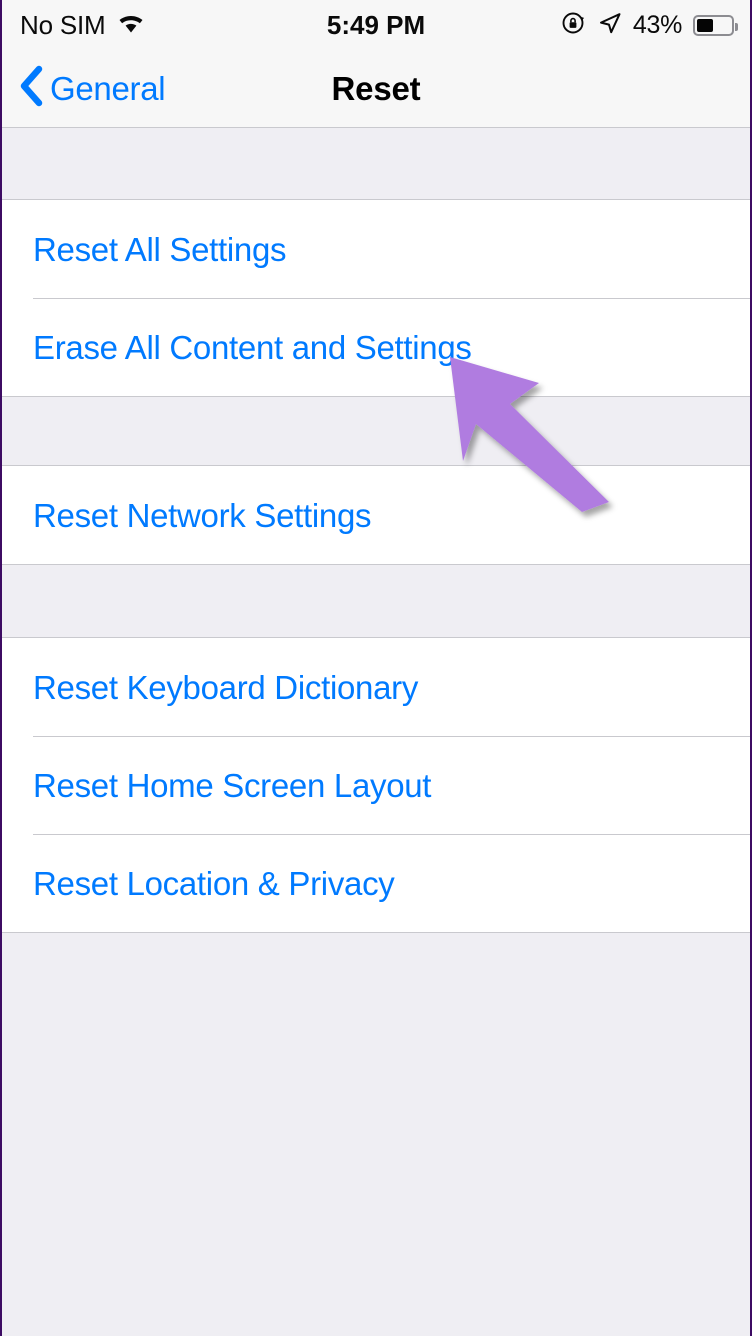 Image resolution: width=752 pixels, height=1336 pixels. I want to click on settings-group-2: Reset Network Settings, so click(376, 515).